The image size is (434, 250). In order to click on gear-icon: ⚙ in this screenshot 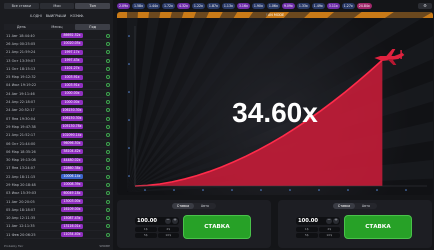, I will do `click(425, 6)`.